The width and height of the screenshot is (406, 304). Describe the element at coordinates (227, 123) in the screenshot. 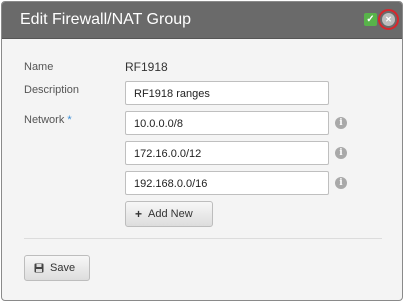

I see `network-field-1: 10.0.0.0/8` at that location.